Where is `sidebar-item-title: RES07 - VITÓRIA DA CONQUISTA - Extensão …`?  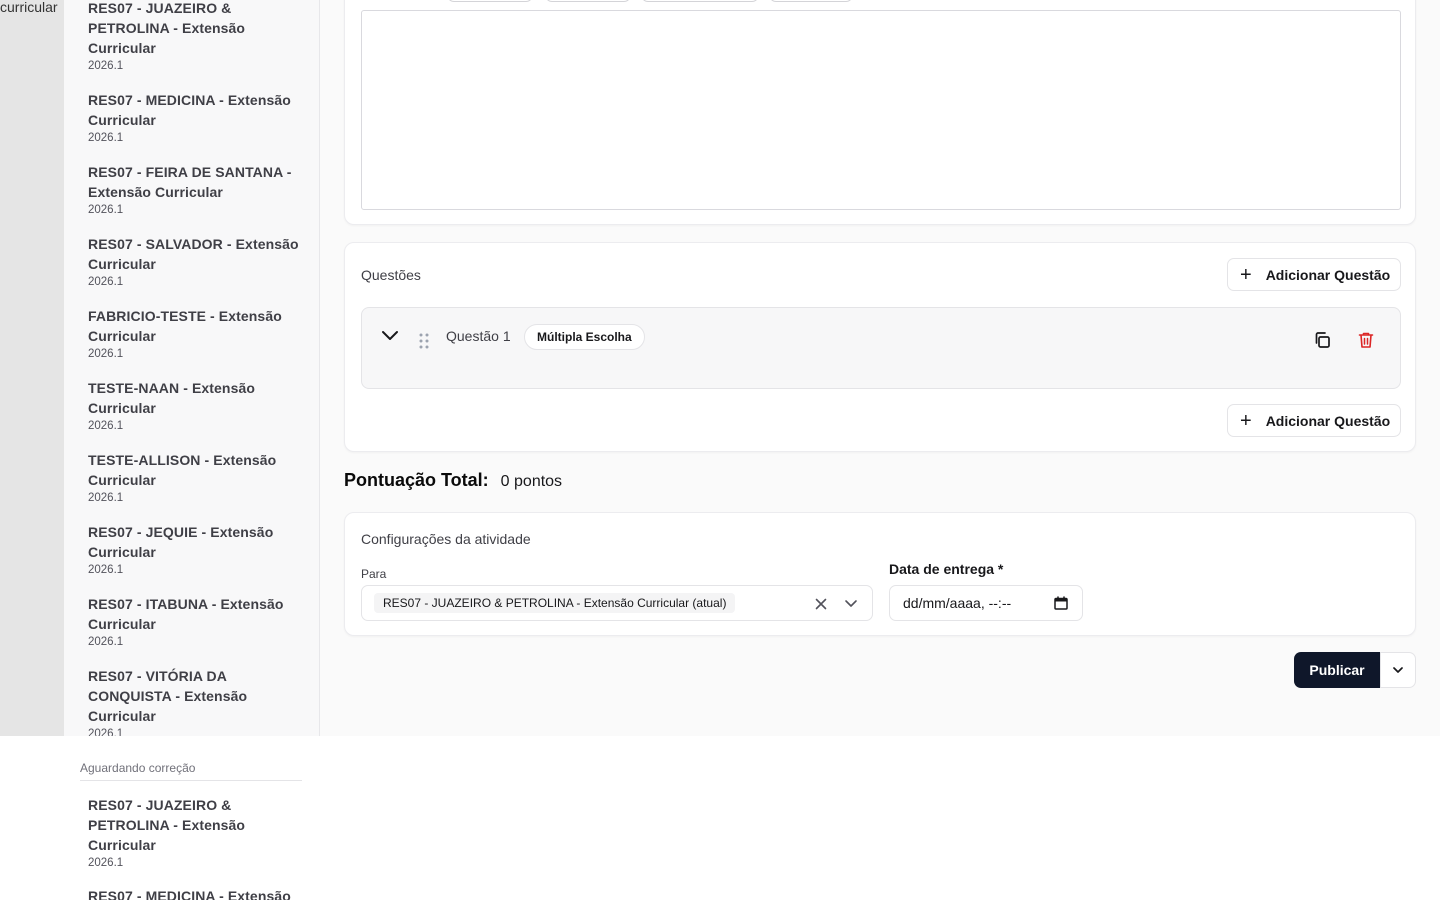
sidebar-item-title: RES07 - VITÓRIA DA CONQUISTA - Extensão … is located at coordinates (168, 696).